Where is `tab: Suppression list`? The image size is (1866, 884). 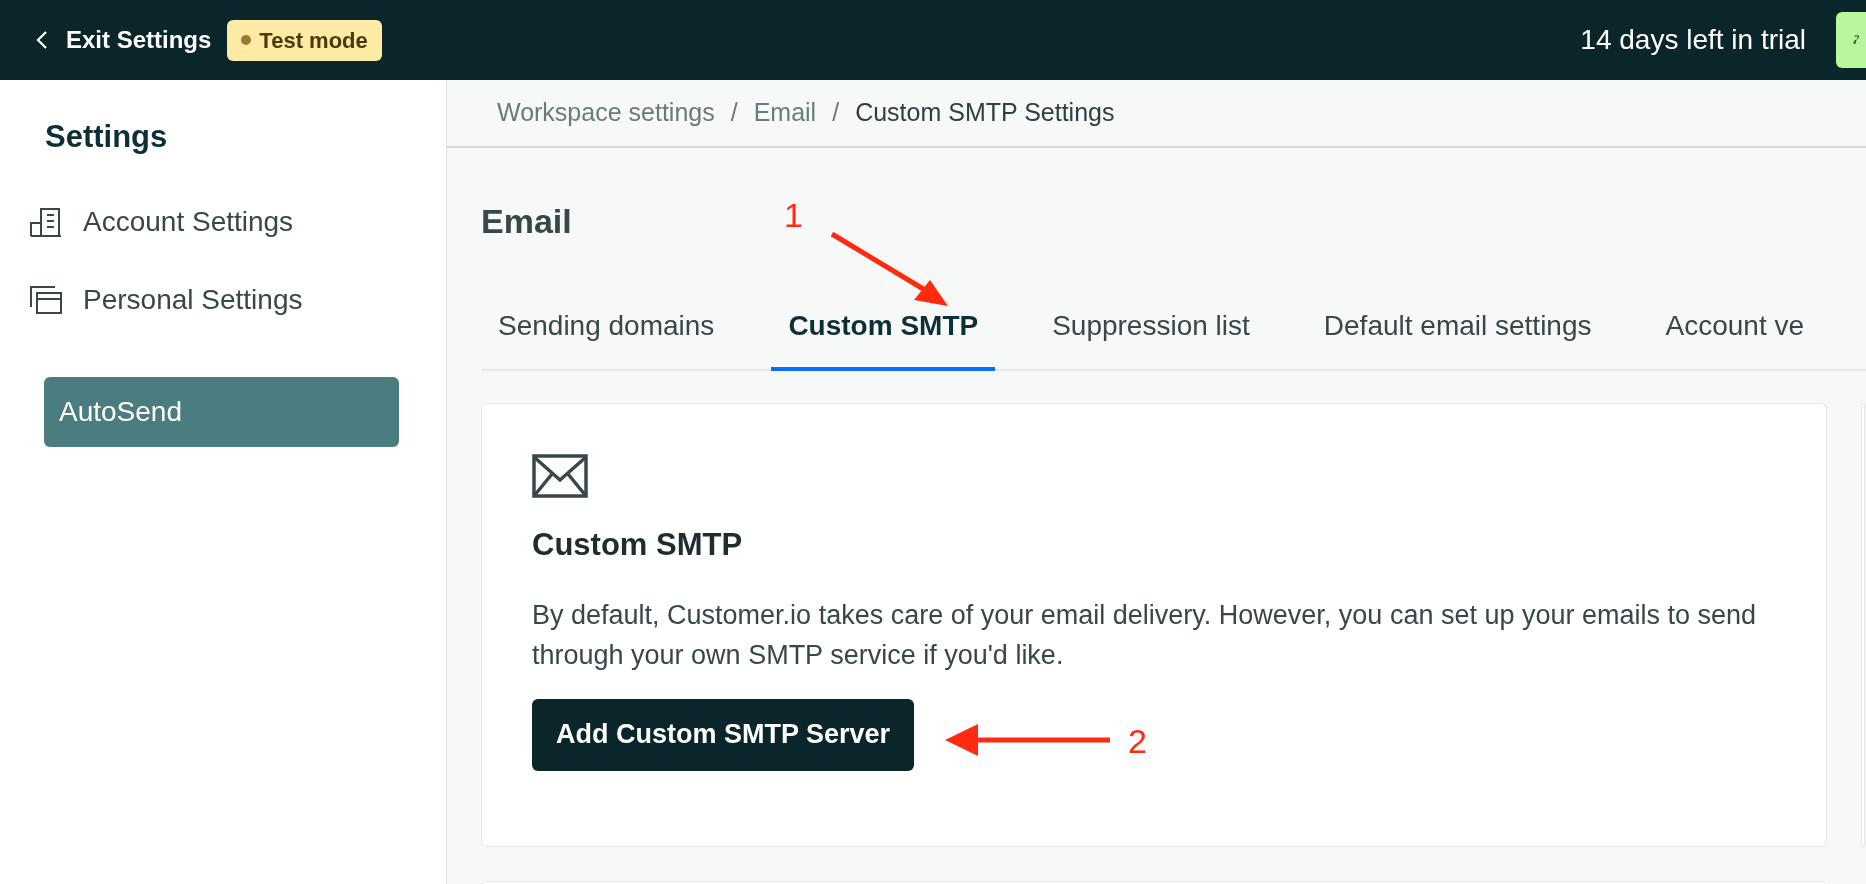
tab: Suppression list is located at coordinates (1151, 338).